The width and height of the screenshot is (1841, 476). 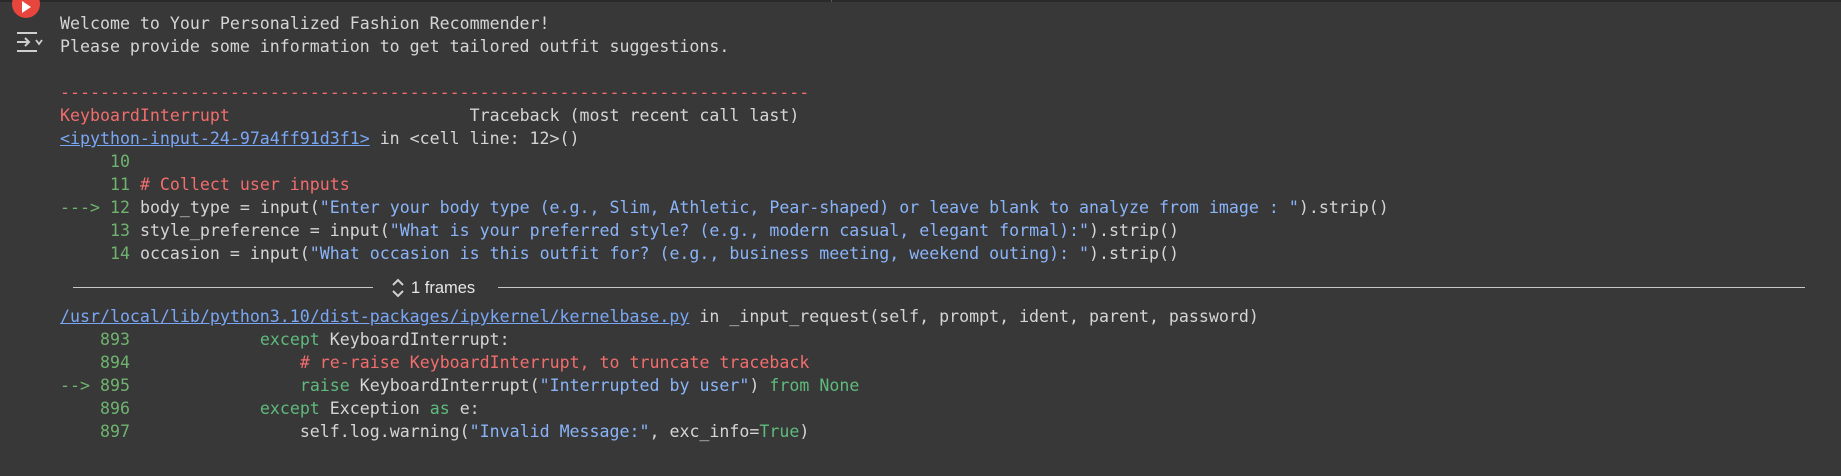 What do you see at coordinates (474, 138) in the screenshot?
I see `frame1-location: in <cell line: 12>()` at bounding box center [474, 138].